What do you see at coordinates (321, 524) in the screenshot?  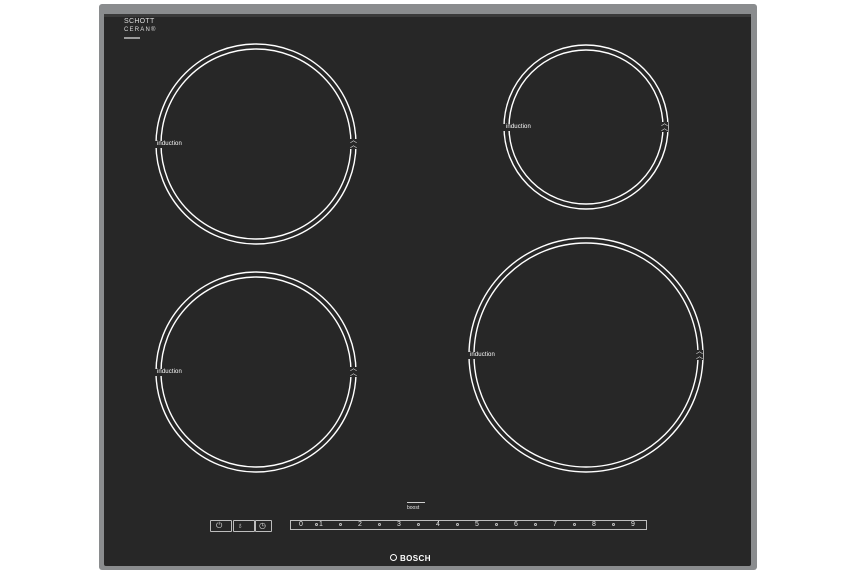 I see `level-1: 1` at bounding box center [321, 524].